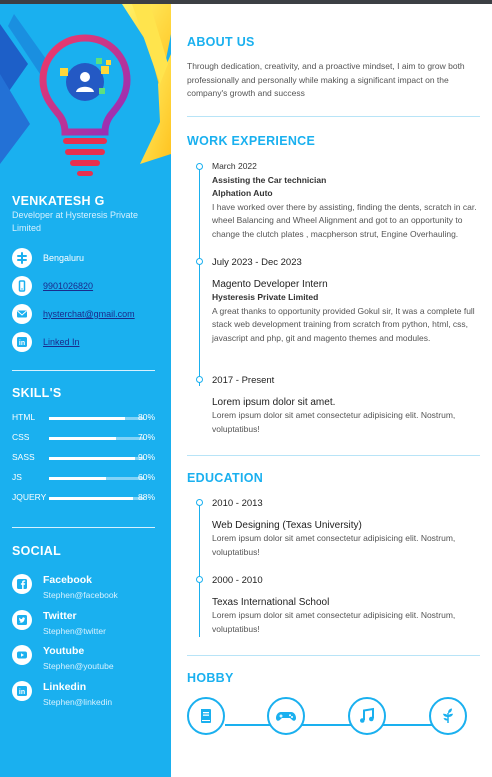 The width and height of the screenshot is (492, 777). What do you see at coordinates (270, 284) in the screenshot?
I see `work-title: Magento Developer Intern` at bounding box center [270, 284].